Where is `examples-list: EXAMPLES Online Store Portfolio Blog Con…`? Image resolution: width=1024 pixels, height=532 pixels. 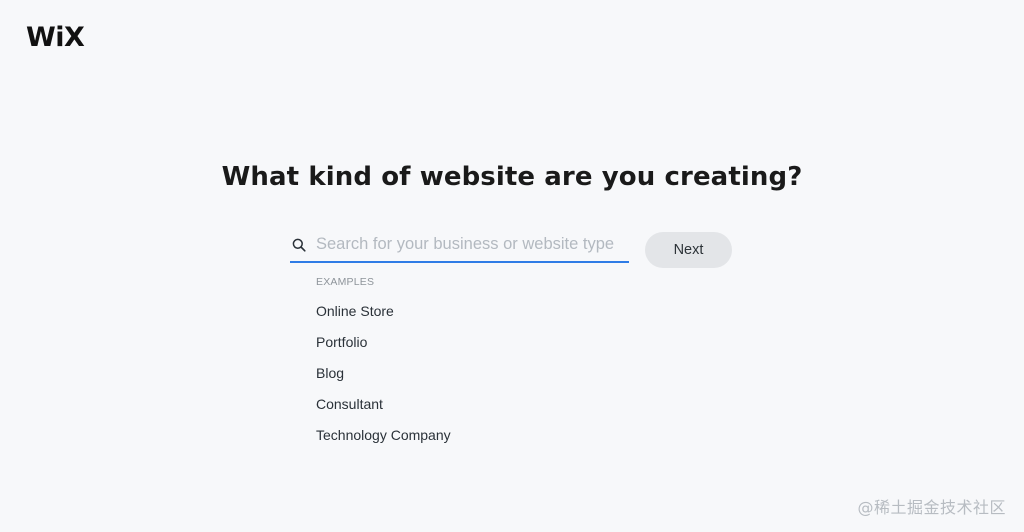 examples-list: EXAMPLES Online Store Portfolio Blog Con… is located at coordinates (466, 363).